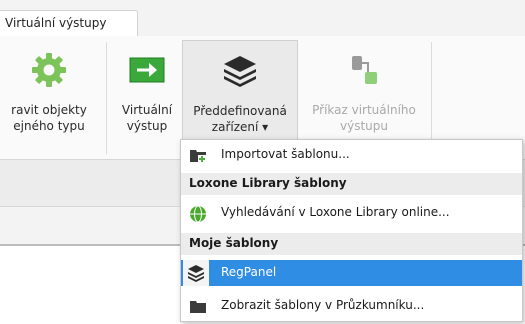 This screenshot has width=525, height=324. Describe the element at coordinates (49, 110) in the screenshot. I see `button-label-line1: ravit objekty` at that location.